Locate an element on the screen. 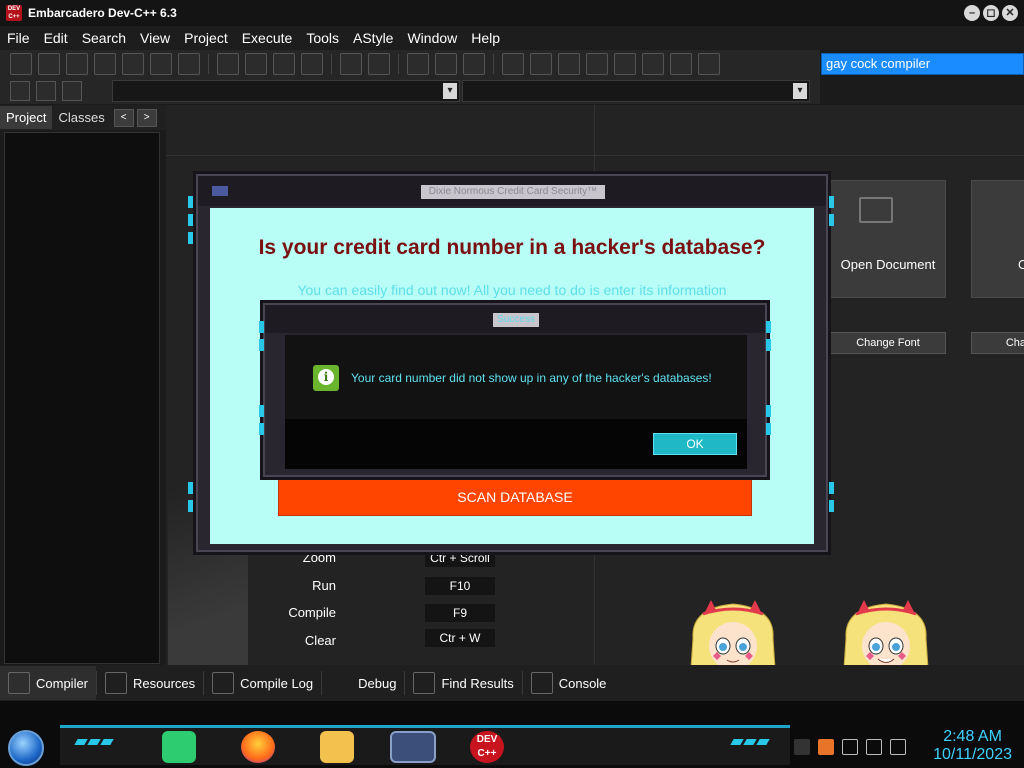 This screenshot has height=768, width=1024. close-button: ✕ is located at coordinates (1010, 13).